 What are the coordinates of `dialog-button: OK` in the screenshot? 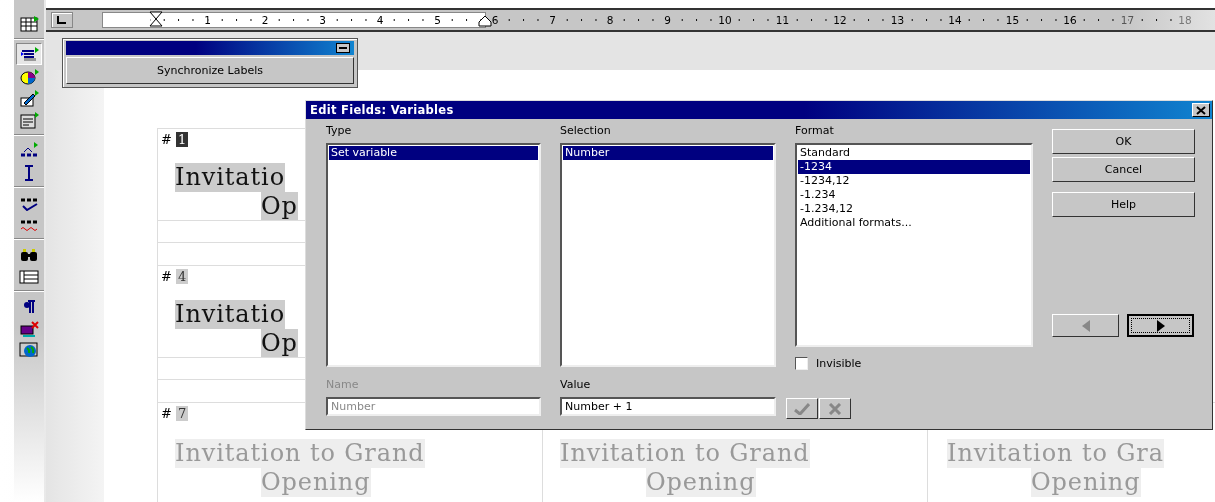 It's located at (1123, 141).